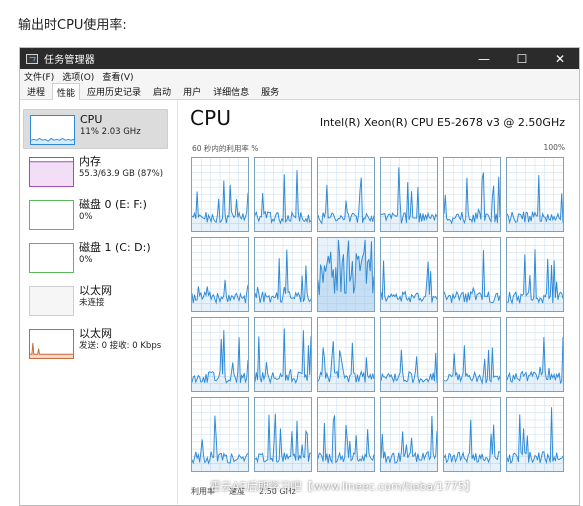 This screenshot has height=506, width=583. Describe the element at coordinates (69, 60) in the screenshot. I see `window-title: 任务管理器` at that location.